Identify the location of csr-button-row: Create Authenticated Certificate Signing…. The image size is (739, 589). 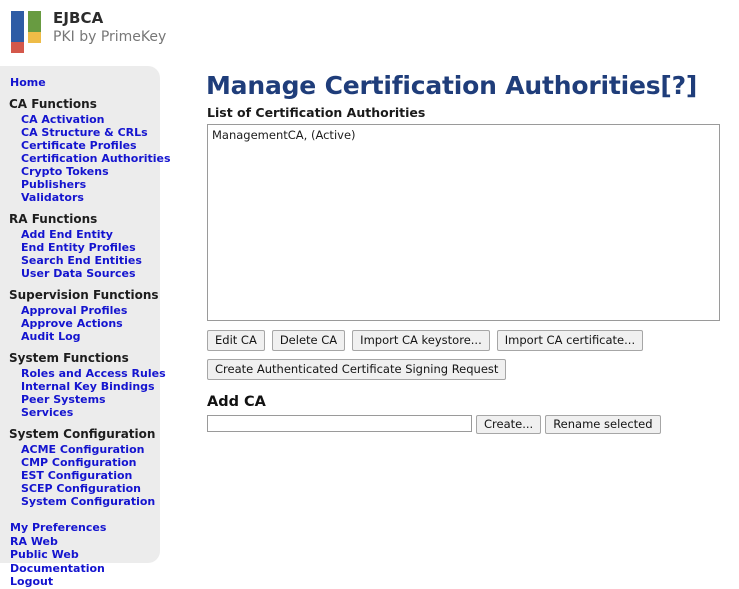
(470, 369).